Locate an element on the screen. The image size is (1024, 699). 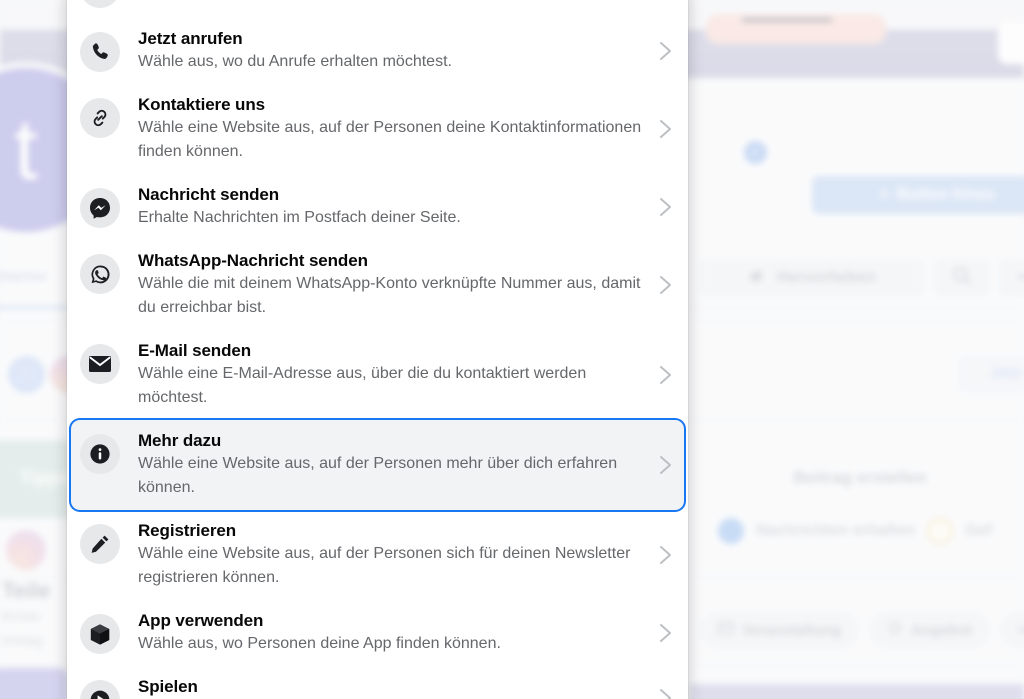
cube-icon is located at coordinates (100, 634).